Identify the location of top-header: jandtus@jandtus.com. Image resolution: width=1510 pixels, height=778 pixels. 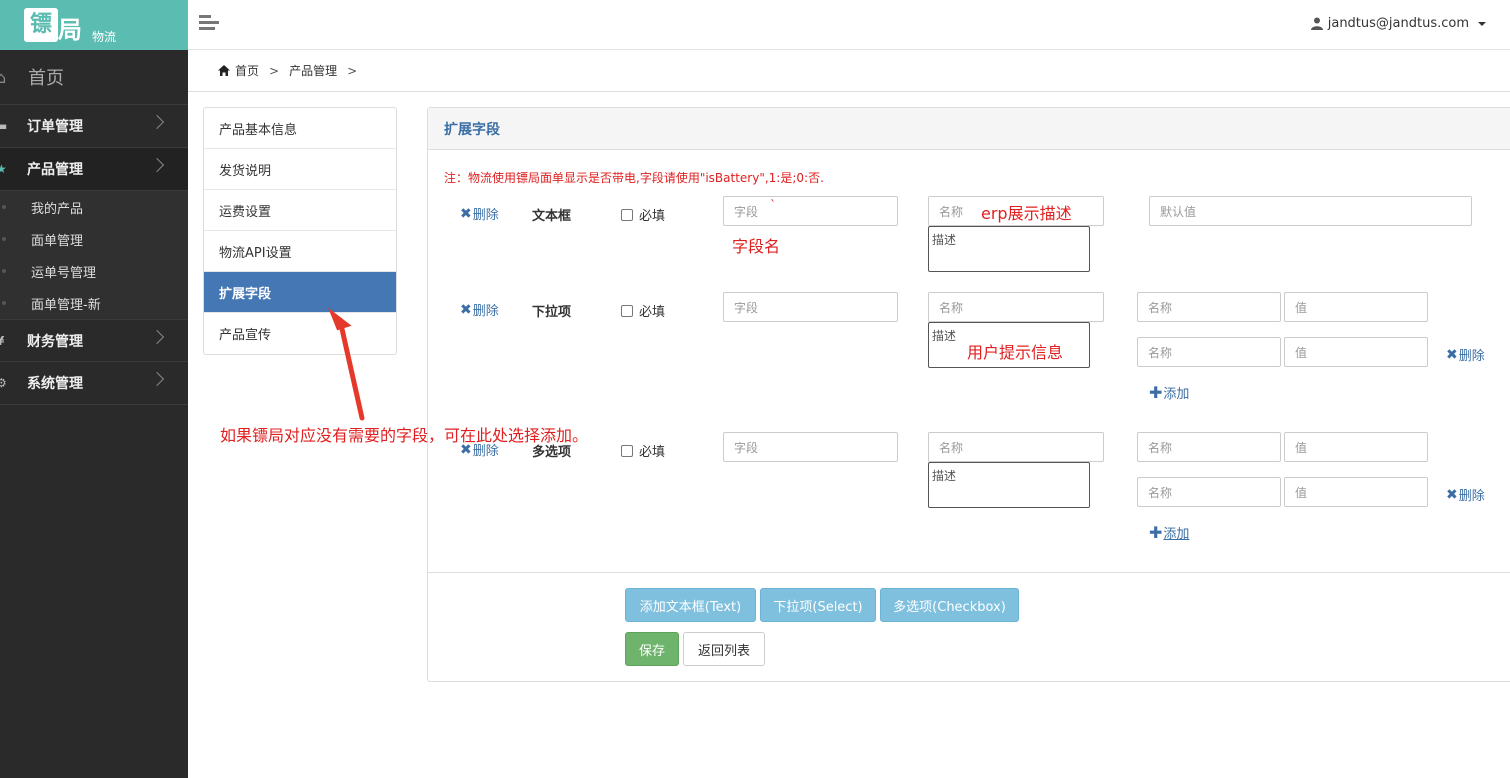
(849, 25).